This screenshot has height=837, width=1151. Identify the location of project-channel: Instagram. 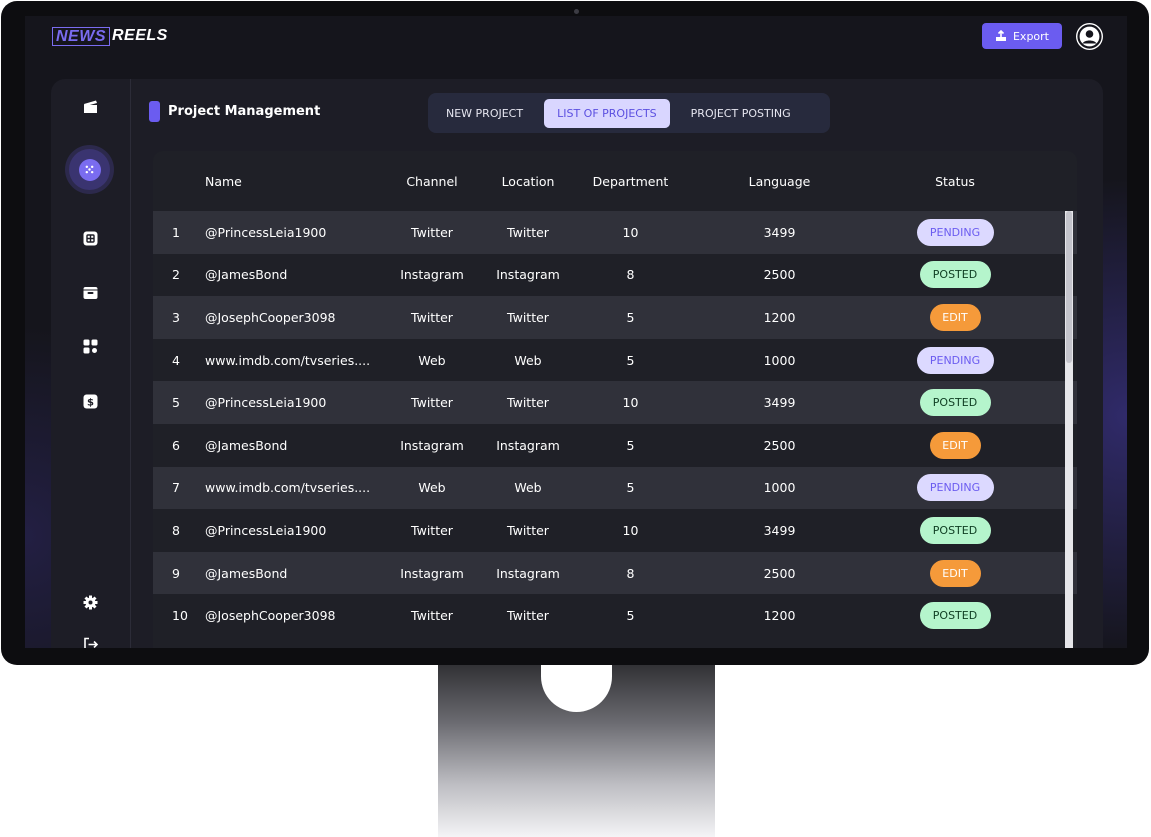
(432, 573).